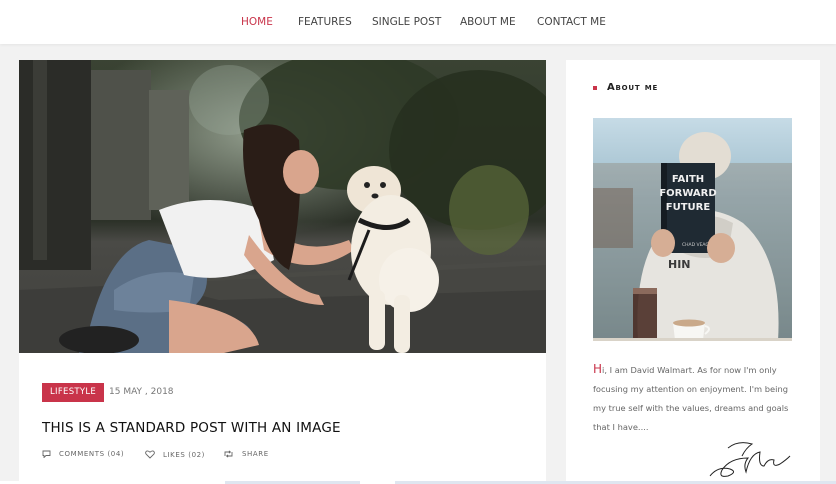 Image resolution: width=836 pixels, height=484 pixels. Describe the element at coordinates (488, 22) in the screenshot. I see `nav-item-about-me: ABOUT ME` at that location.